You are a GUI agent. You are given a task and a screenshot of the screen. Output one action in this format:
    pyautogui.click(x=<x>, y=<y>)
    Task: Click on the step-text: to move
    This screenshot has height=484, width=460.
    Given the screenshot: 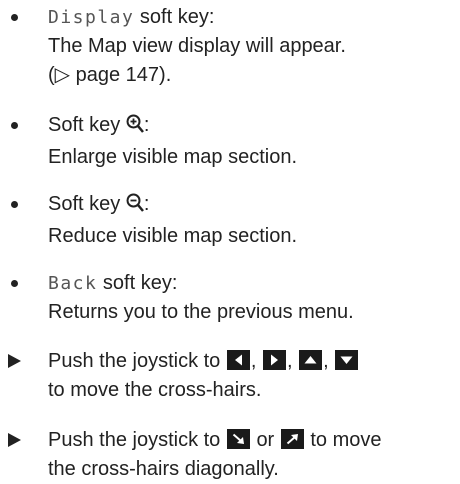 What is the action you would take?
    pyautogui.click(x=346, y=440)
    